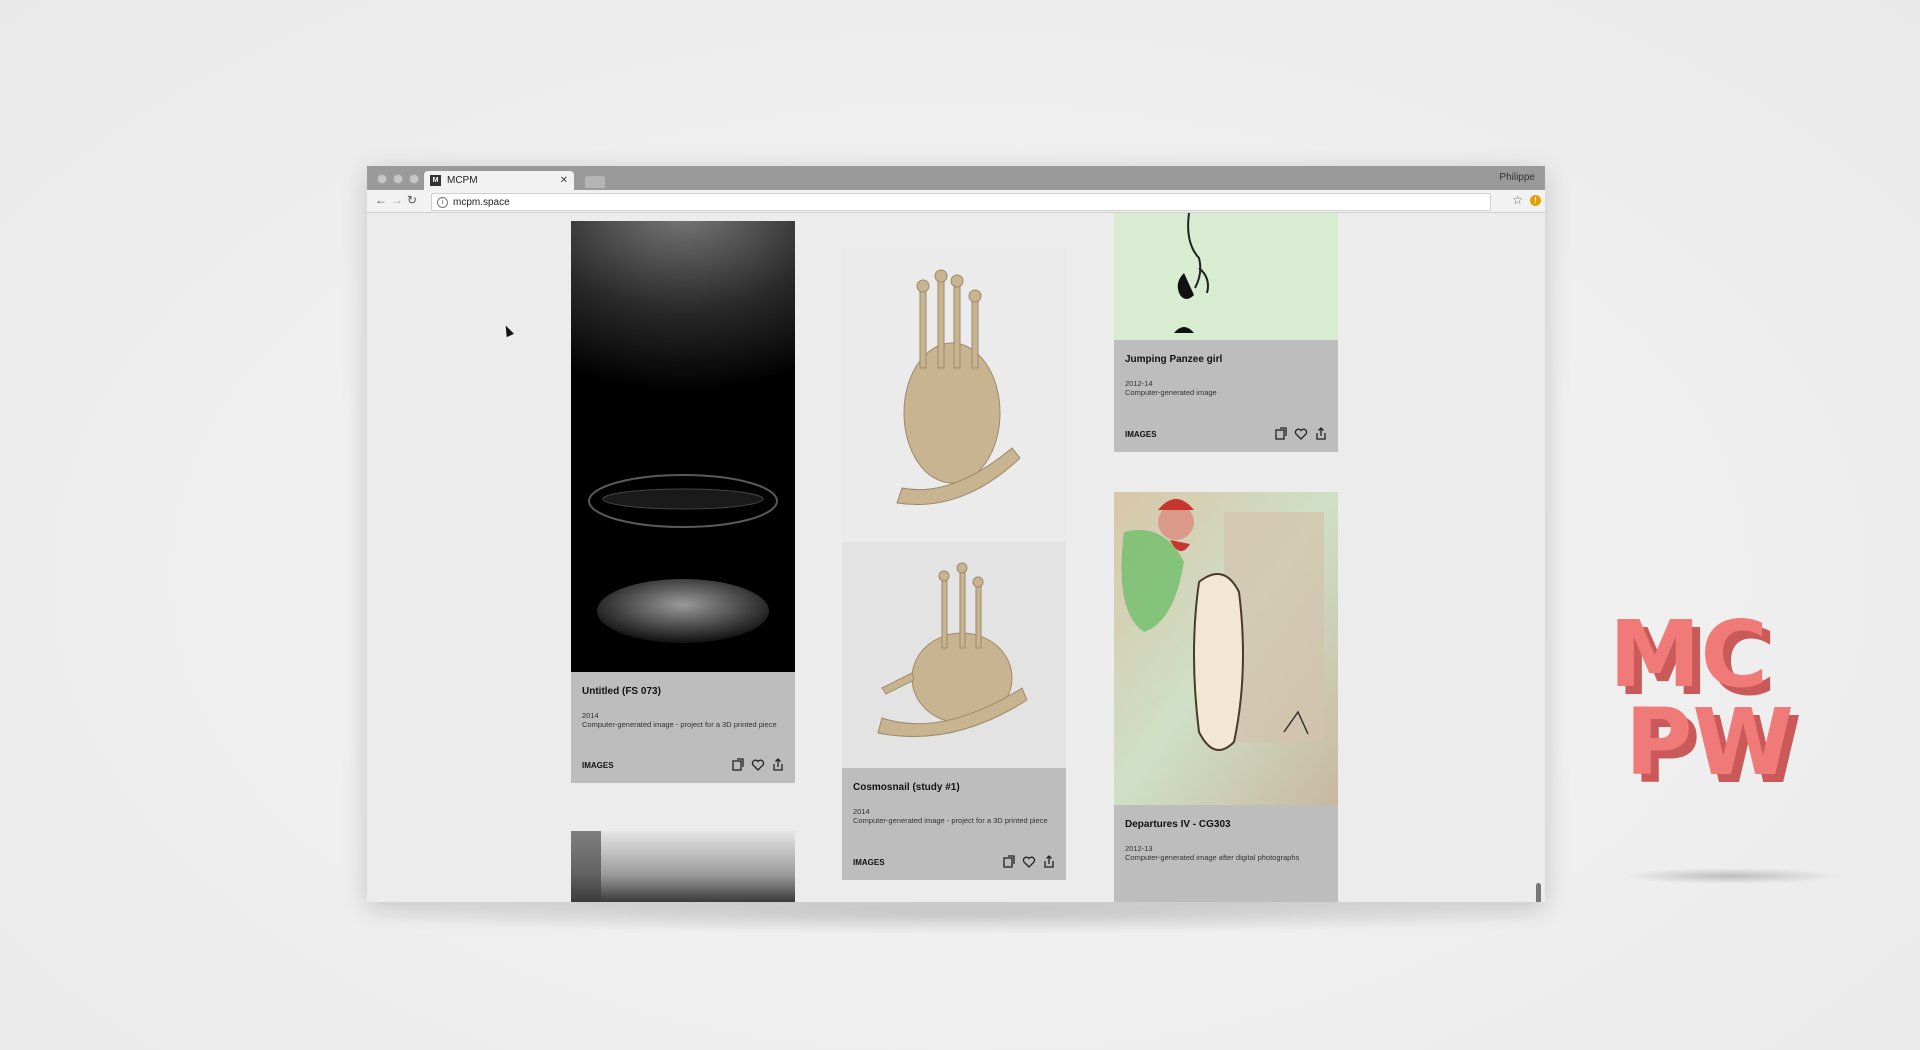  I want to click on mouse-cursor, so click(508, 330).